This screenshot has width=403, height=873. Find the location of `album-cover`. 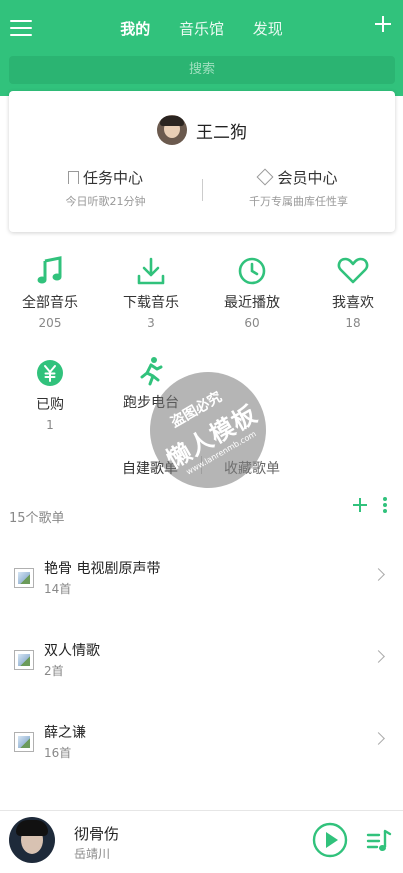

album-cover is located at coordinates (32, 840).